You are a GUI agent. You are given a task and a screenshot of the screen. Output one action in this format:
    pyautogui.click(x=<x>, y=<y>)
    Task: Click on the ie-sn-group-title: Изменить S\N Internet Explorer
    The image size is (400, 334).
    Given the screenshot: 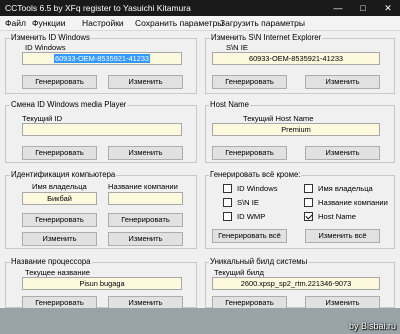 What is the action you would take?
    pyautogui.click(x=266, y=37)
    